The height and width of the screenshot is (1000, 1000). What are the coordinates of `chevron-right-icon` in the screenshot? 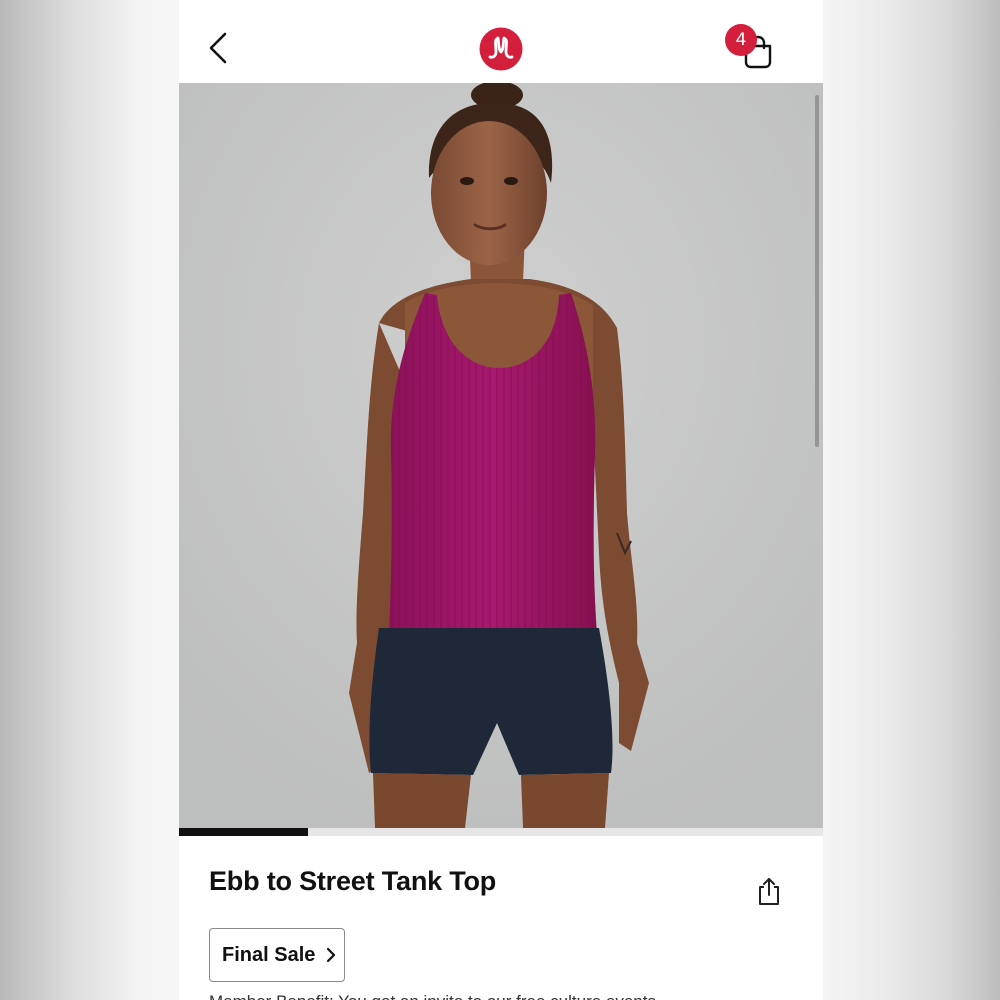 It's located at (331, 955).